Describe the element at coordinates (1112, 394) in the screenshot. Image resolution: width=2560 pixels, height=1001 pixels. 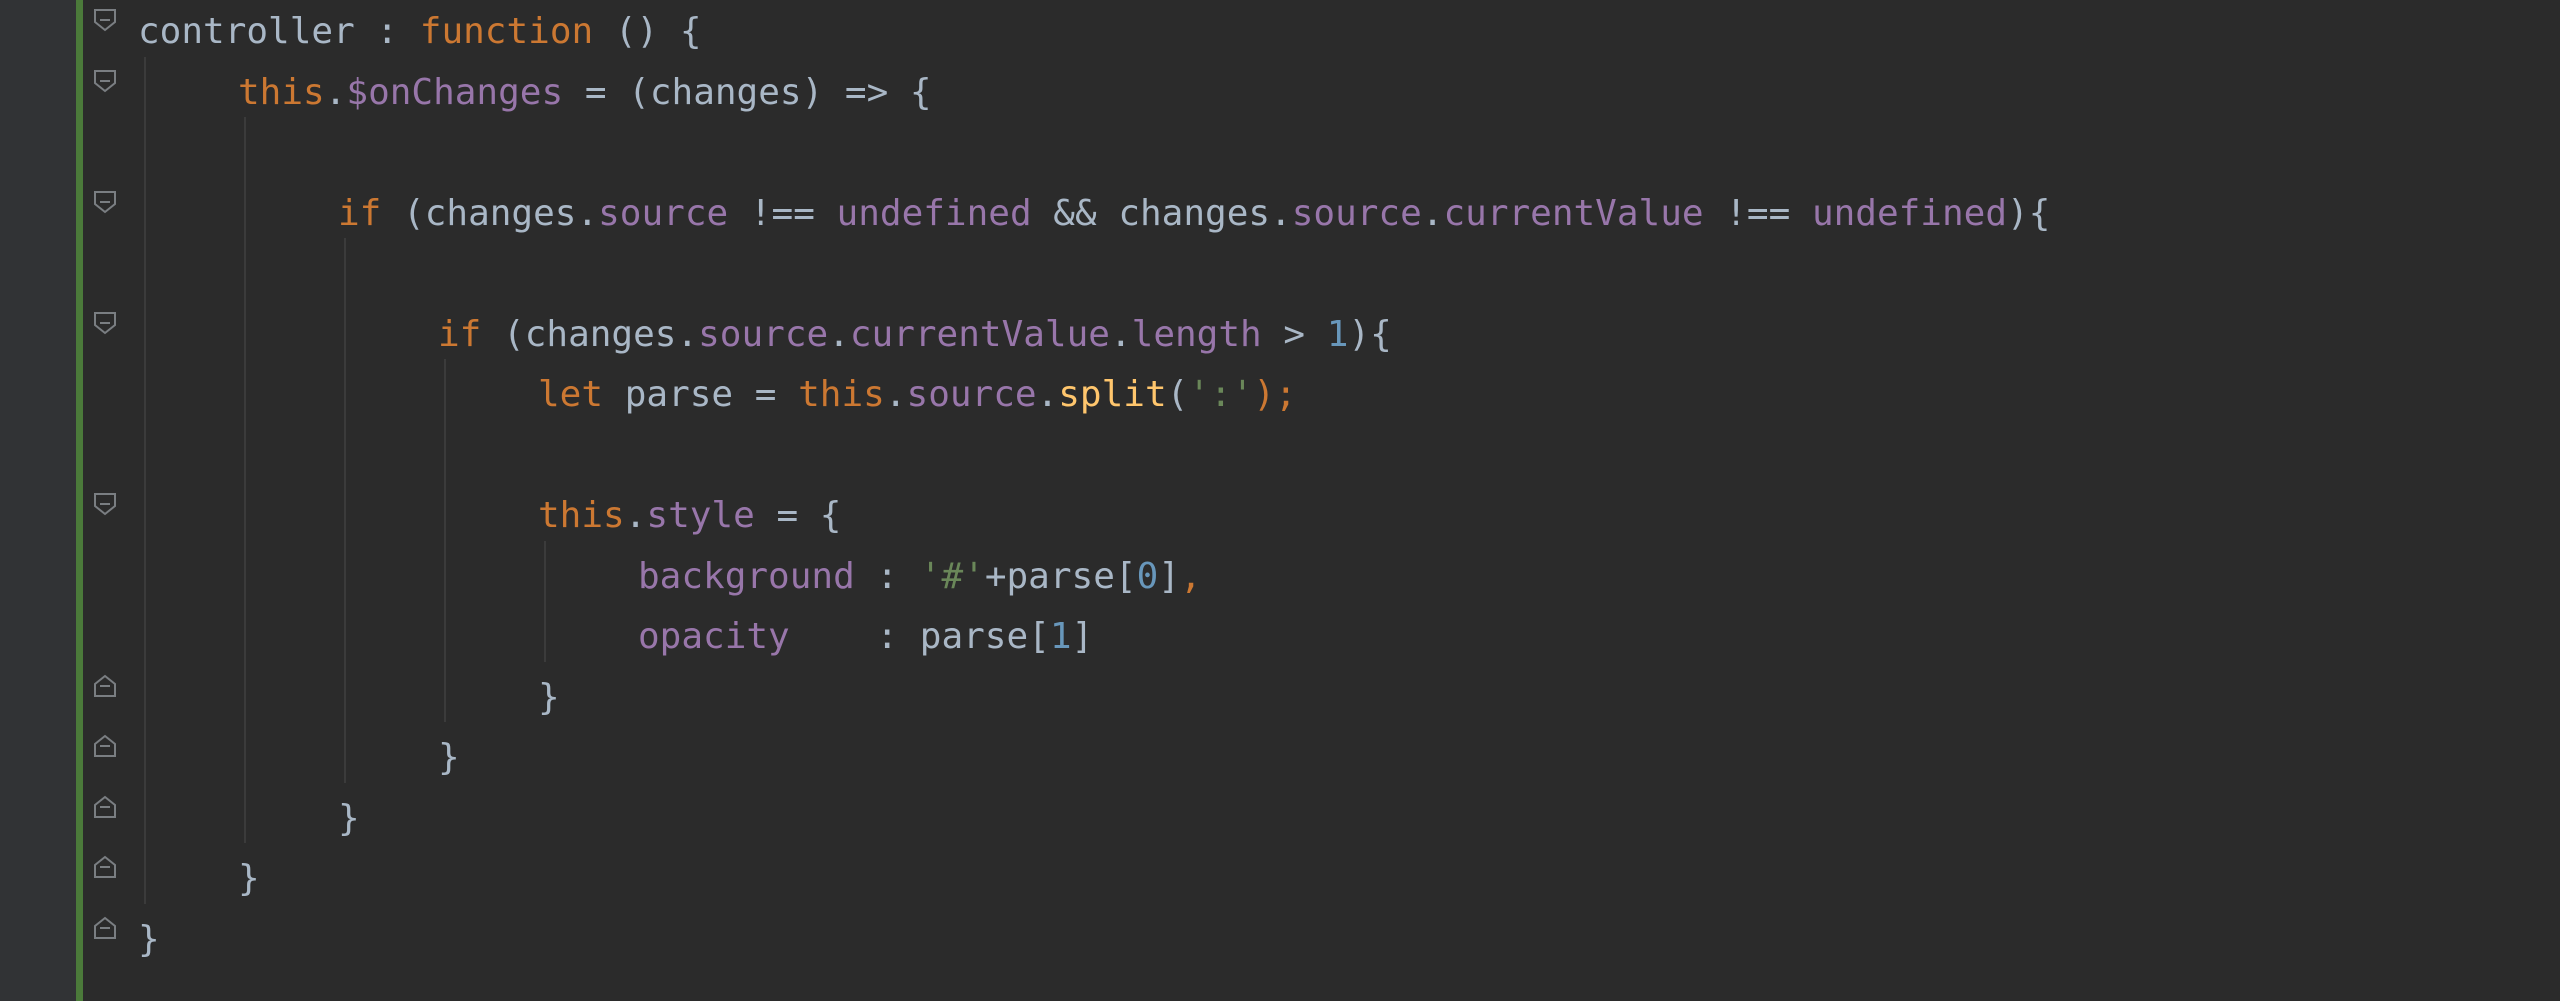
I see `code-token: split` at that location.